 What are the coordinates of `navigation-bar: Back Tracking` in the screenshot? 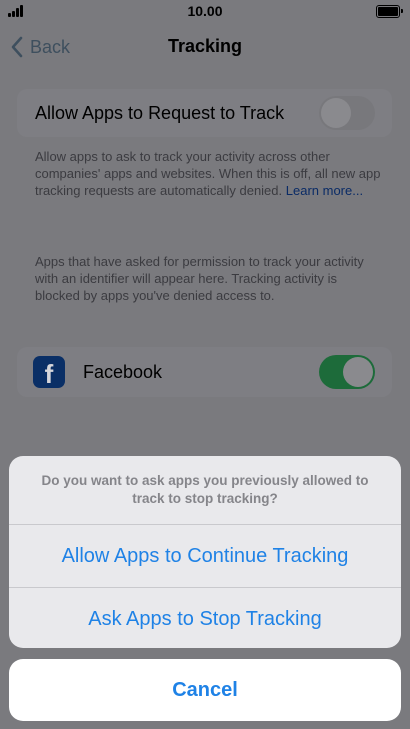 It's located at (205, 46).